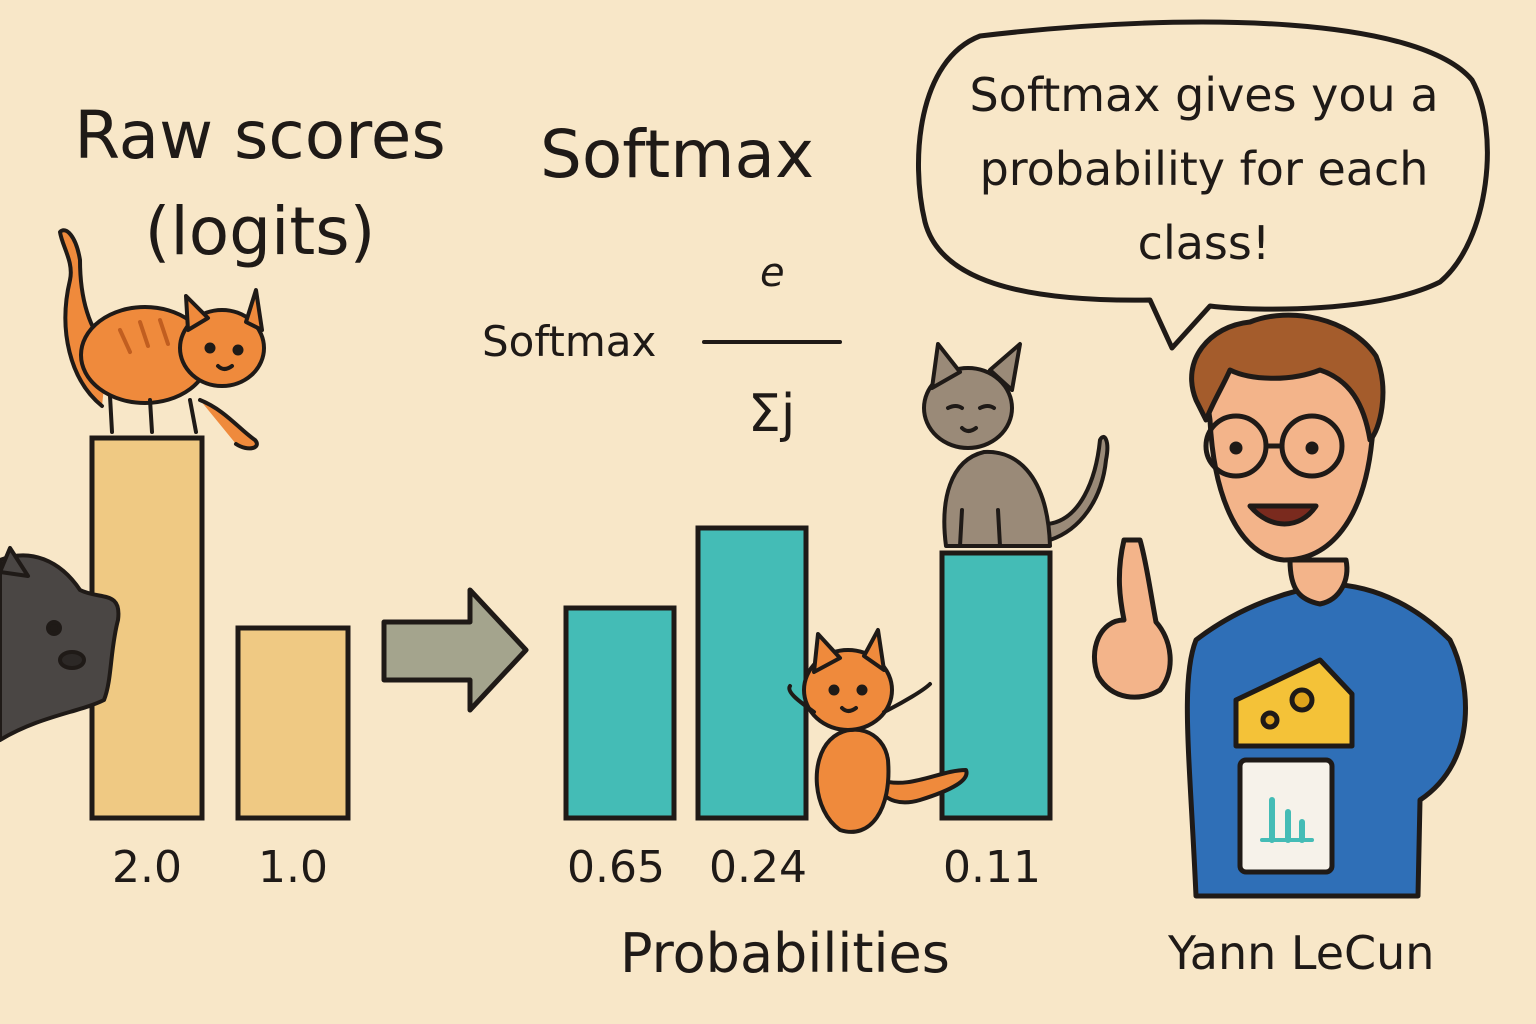  What do you see at coordinates (162, 339) in the screenshot?
I see `orange-cat-icon` at bounding box center [162, 339].